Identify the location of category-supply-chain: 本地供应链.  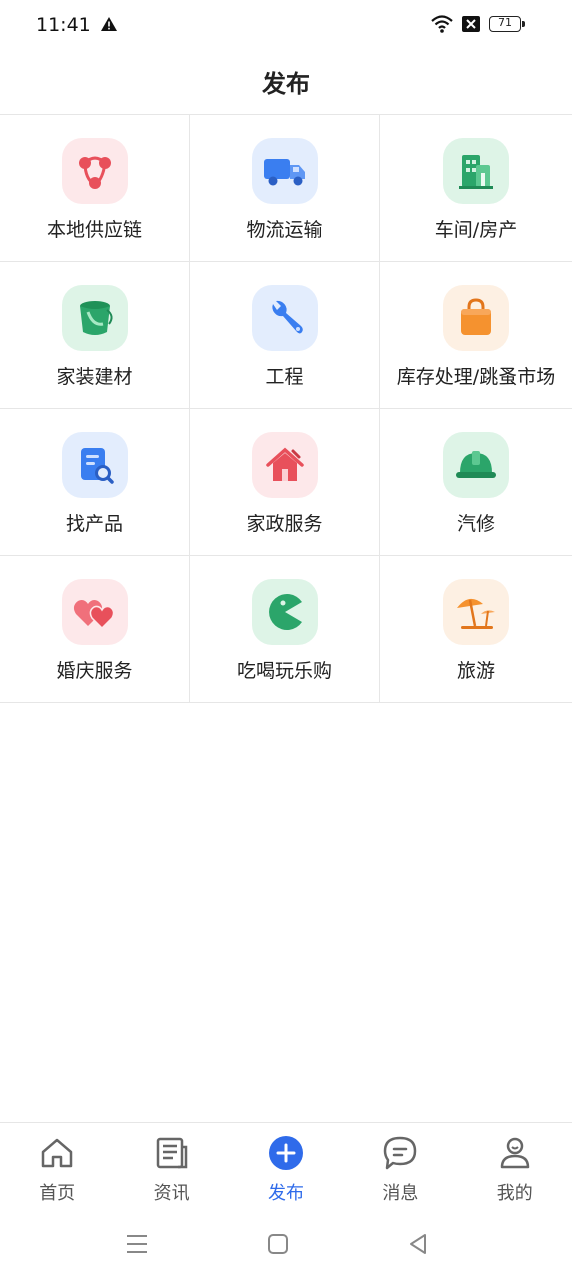
(95, 188).